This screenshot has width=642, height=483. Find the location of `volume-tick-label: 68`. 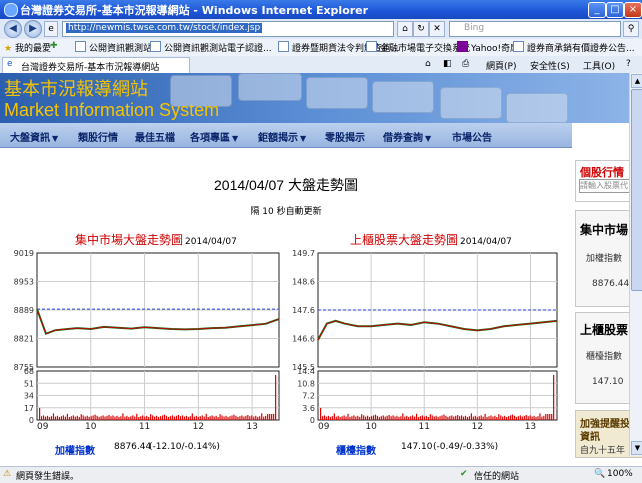

volume-tick-label: 68 is located at coordinates (29, 371).